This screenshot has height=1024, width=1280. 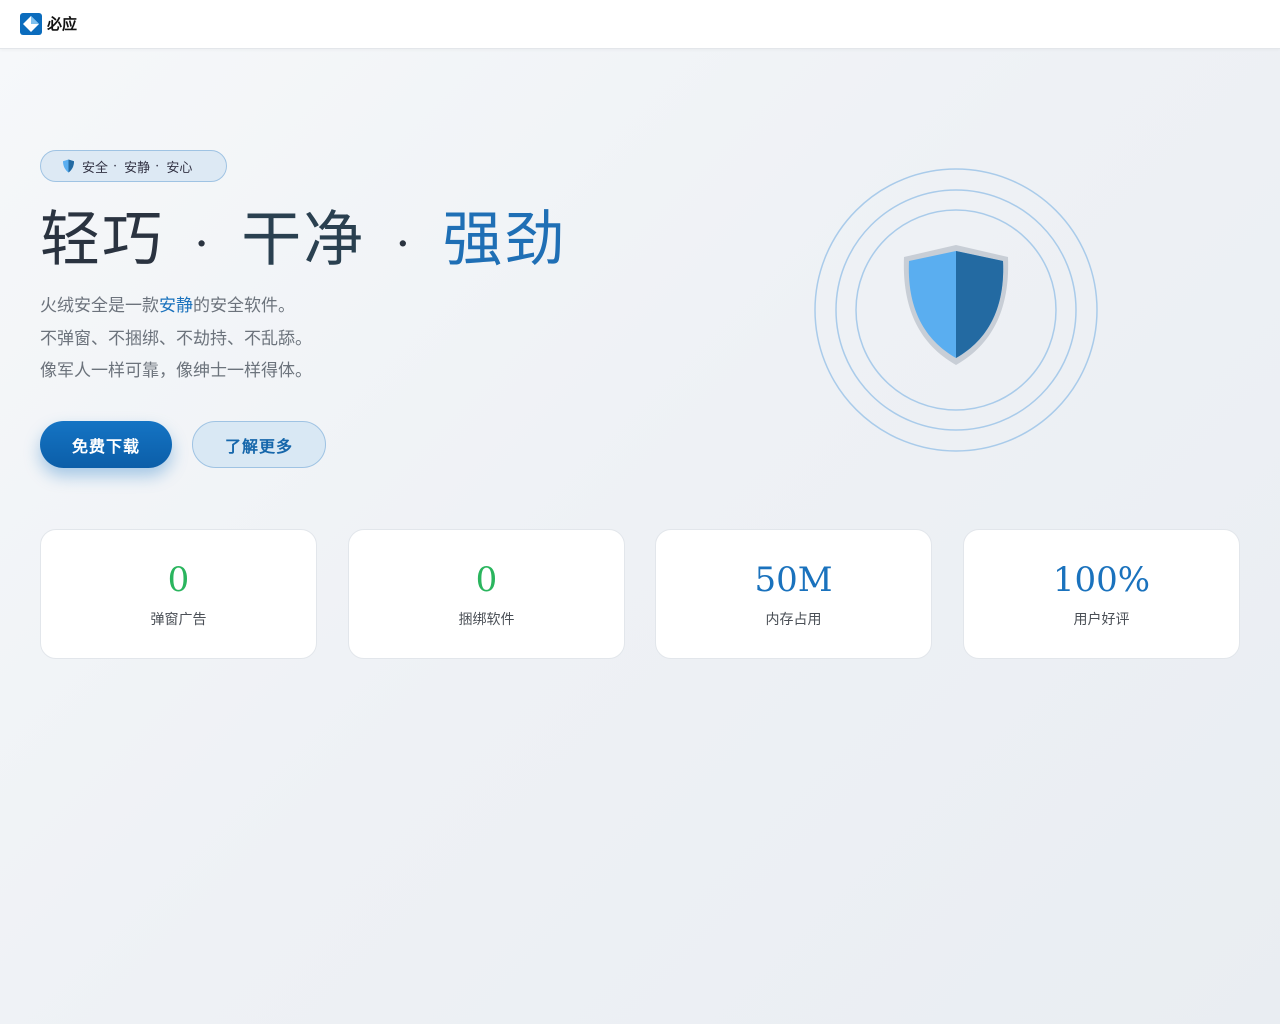 I want to click on headline-part-1: 轻巧, so click(x=102, y=240).